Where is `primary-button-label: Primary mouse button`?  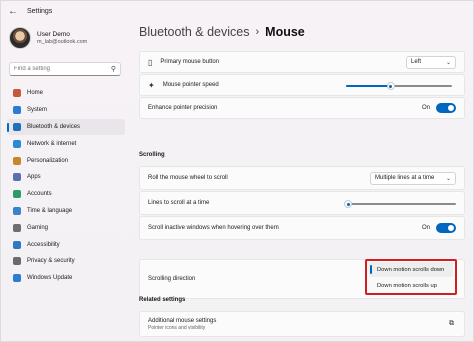 primary-button-label: Primary mouse button is located at coordinates (190, 62).